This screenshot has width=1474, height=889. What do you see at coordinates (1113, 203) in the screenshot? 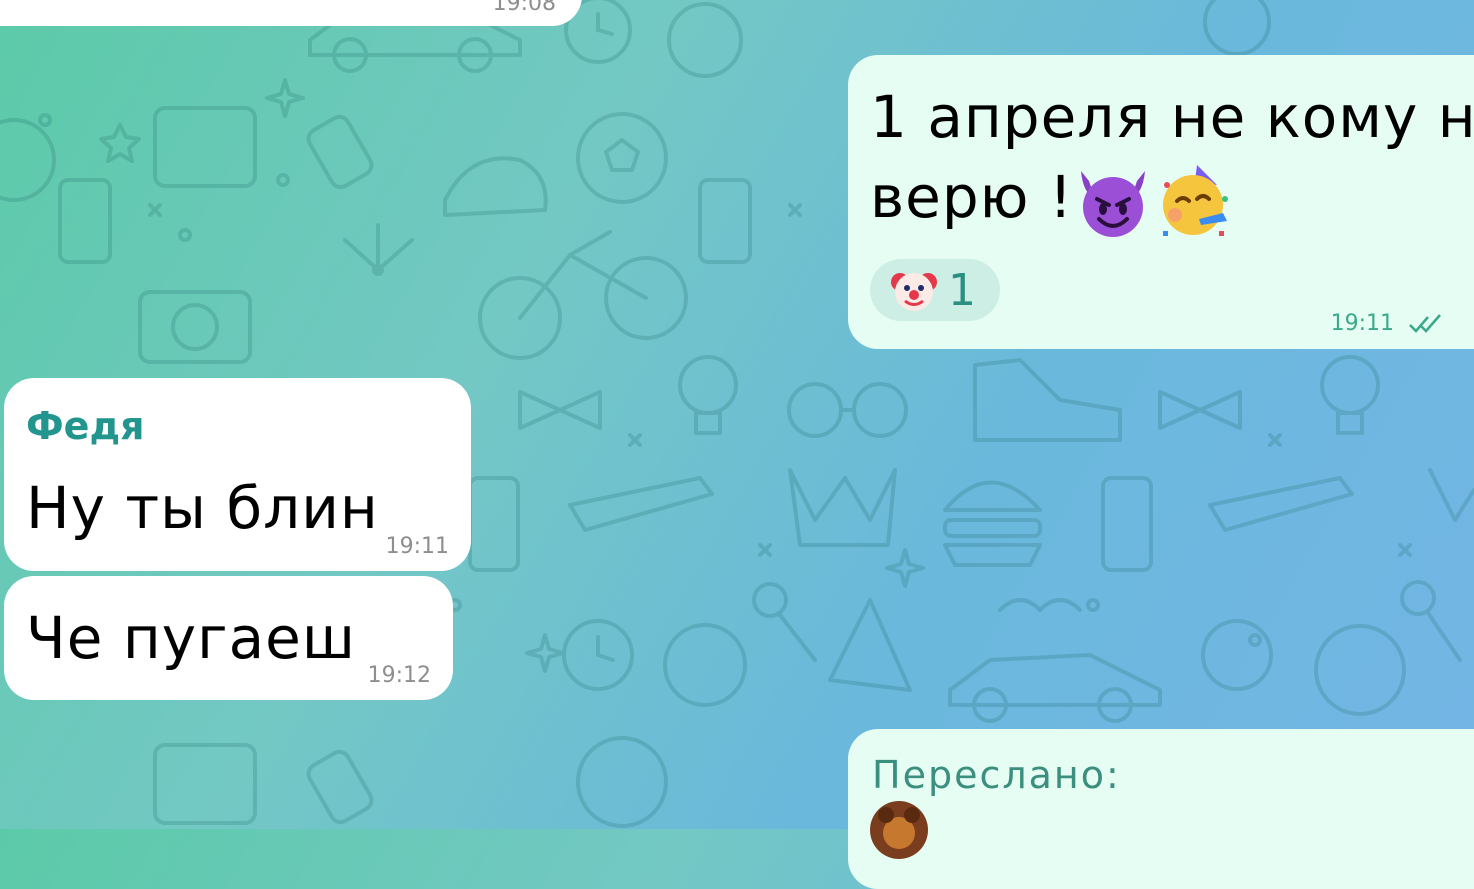
I see `smiling-devil-icon` at bounding box center [1113, 203].